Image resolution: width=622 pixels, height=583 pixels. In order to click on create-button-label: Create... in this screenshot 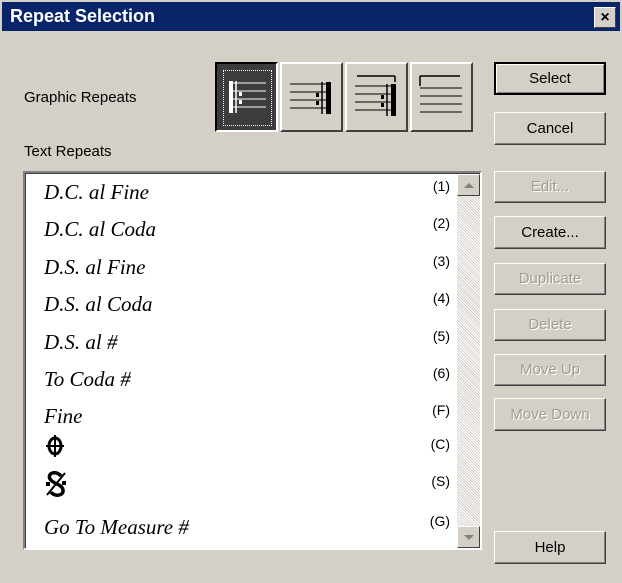, I will do `click(550, 232)`.